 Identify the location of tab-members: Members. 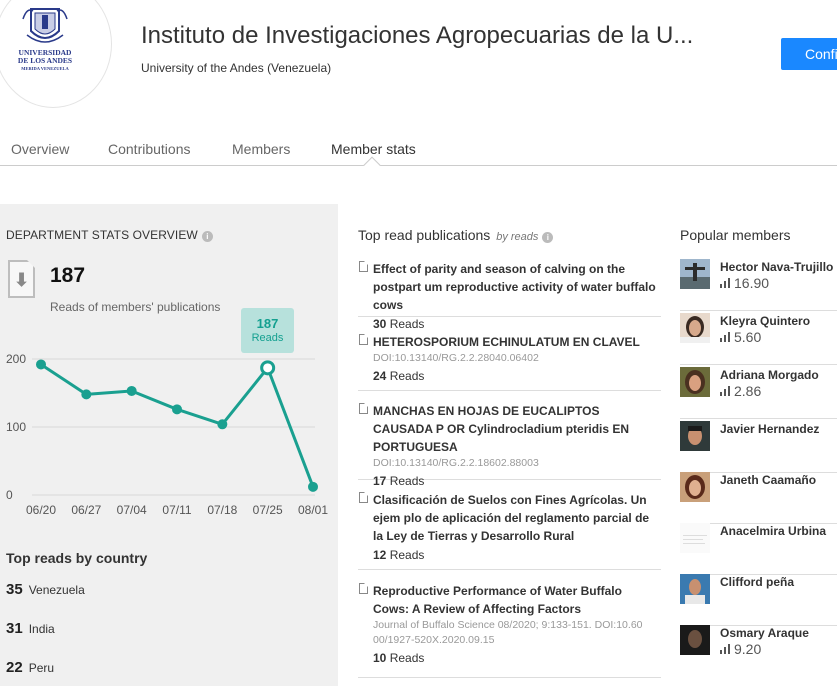
(261, 149).